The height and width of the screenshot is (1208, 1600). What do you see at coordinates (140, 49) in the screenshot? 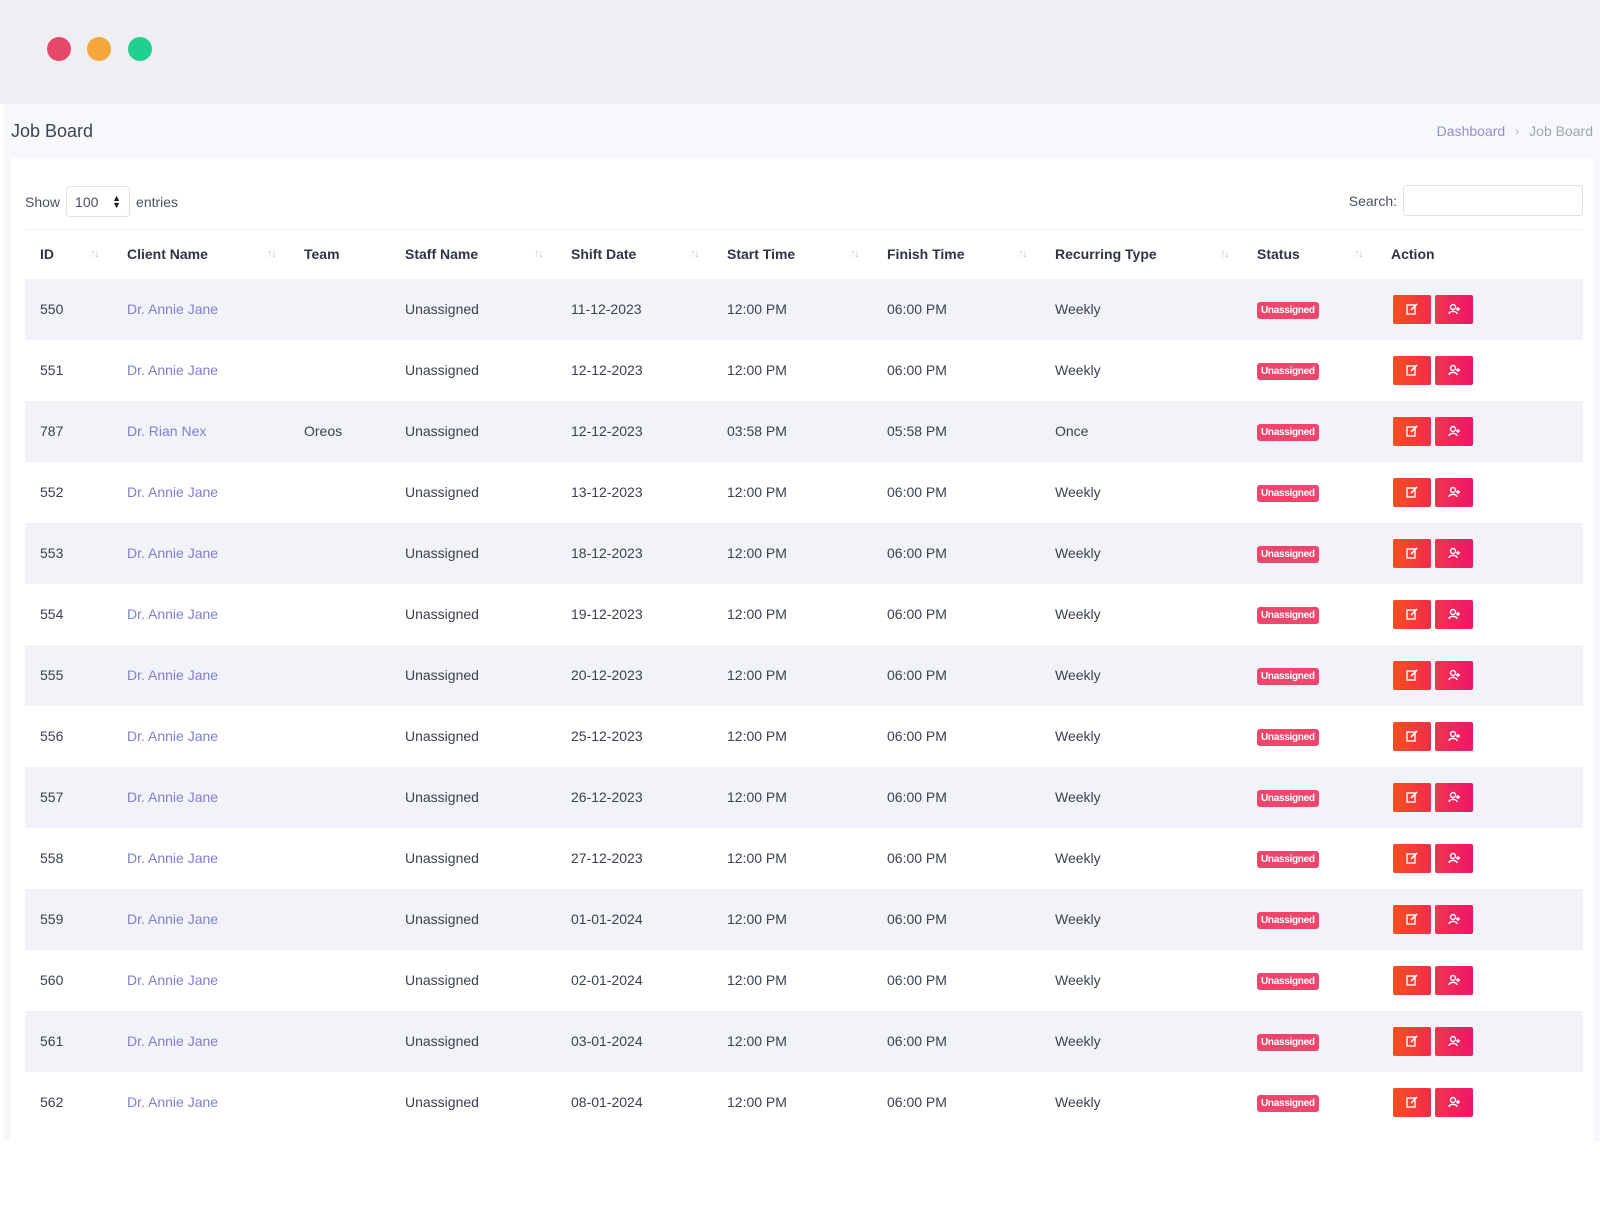
I see `window-maximize-button` at bounding box center [140, 49].